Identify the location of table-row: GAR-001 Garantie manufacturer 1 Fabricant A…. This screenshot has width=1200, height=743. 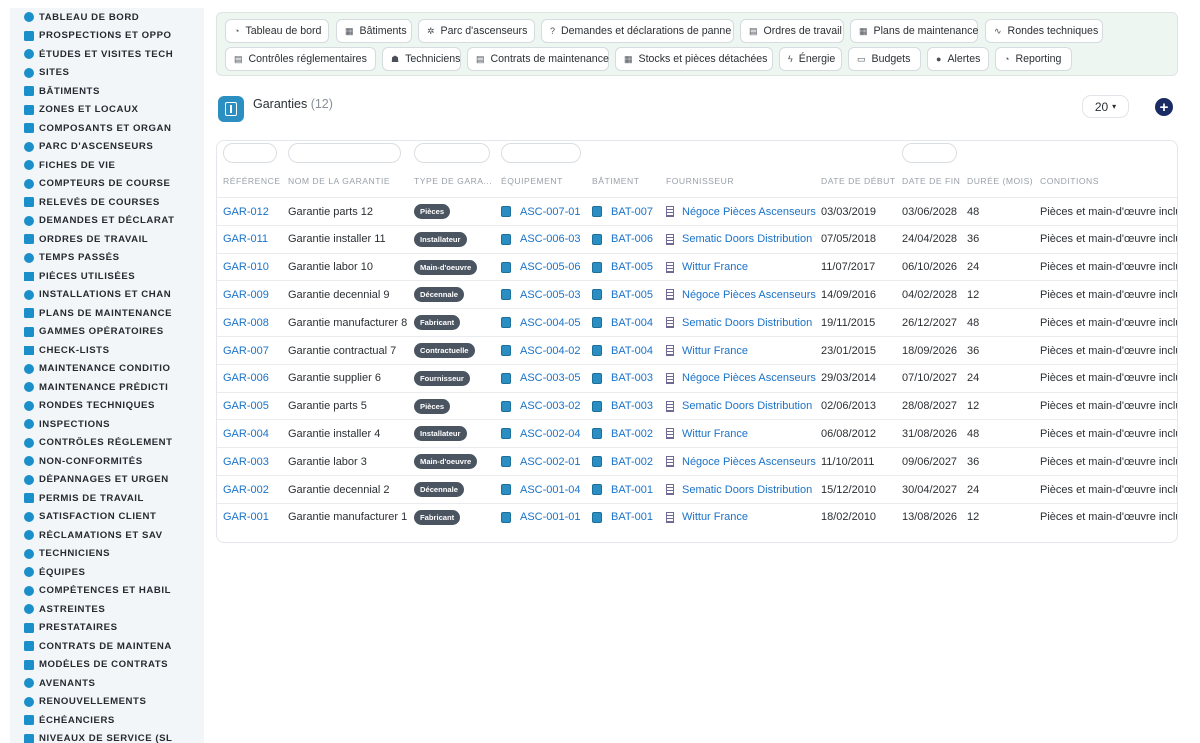
(697, 516).